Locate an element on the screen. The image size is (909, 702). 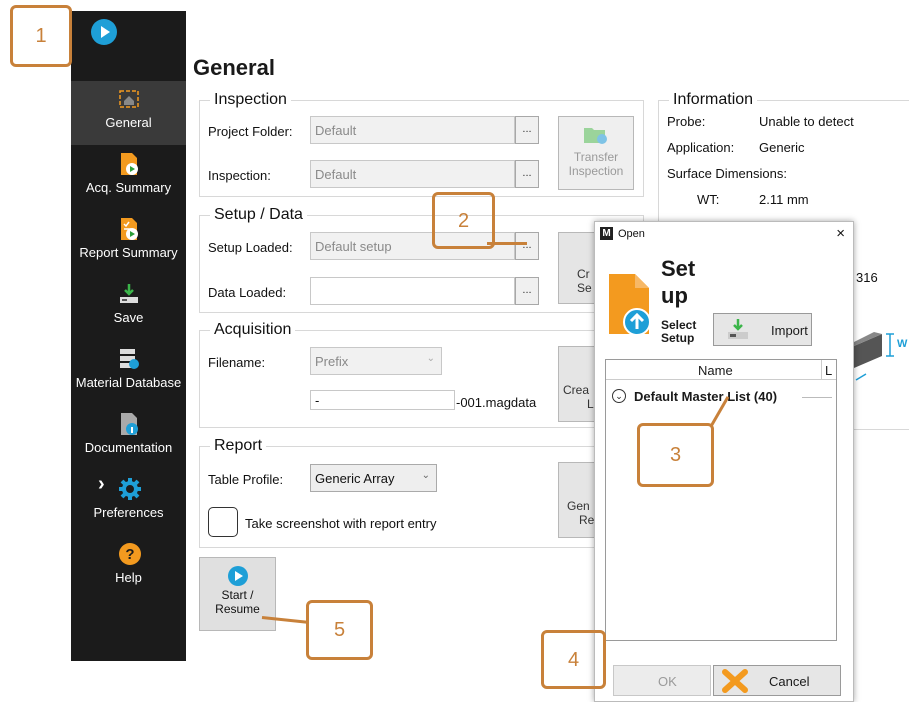
group-divider is located at coordinates (817, 397).